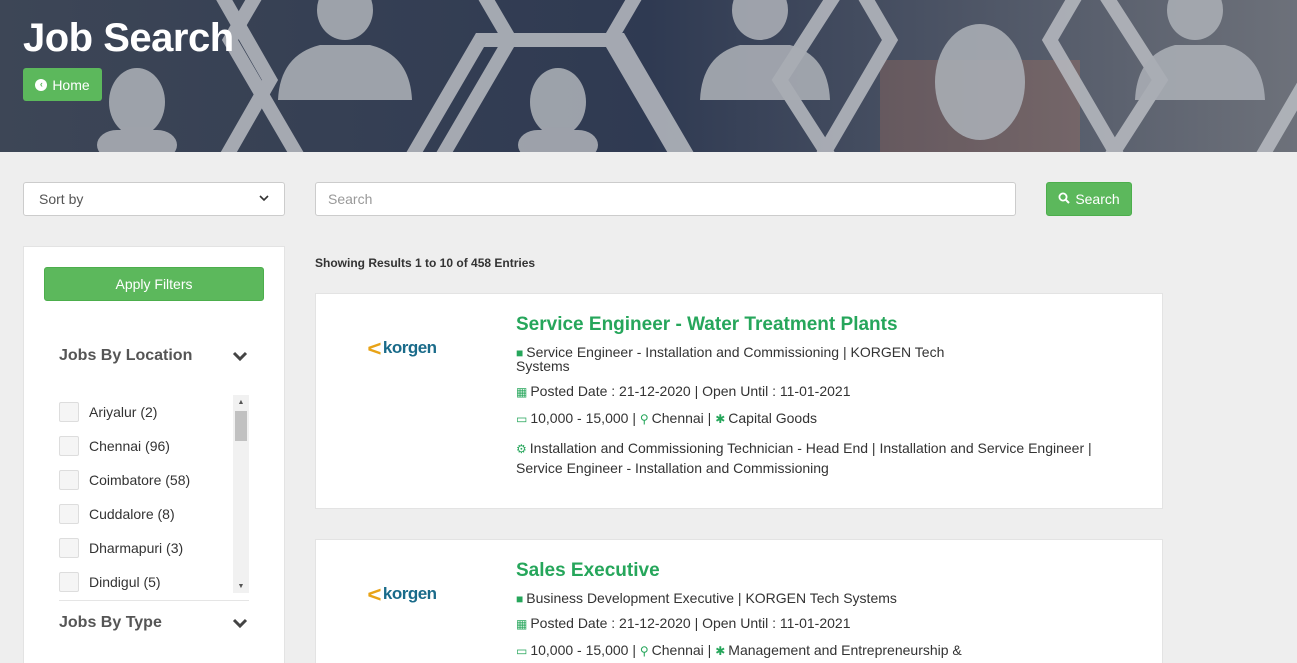 This screenshot has height=663, width=1297. Describe the element at coordinates (772, 418) in the screenshot. I see `job-industry: Capital Goods` at that location.